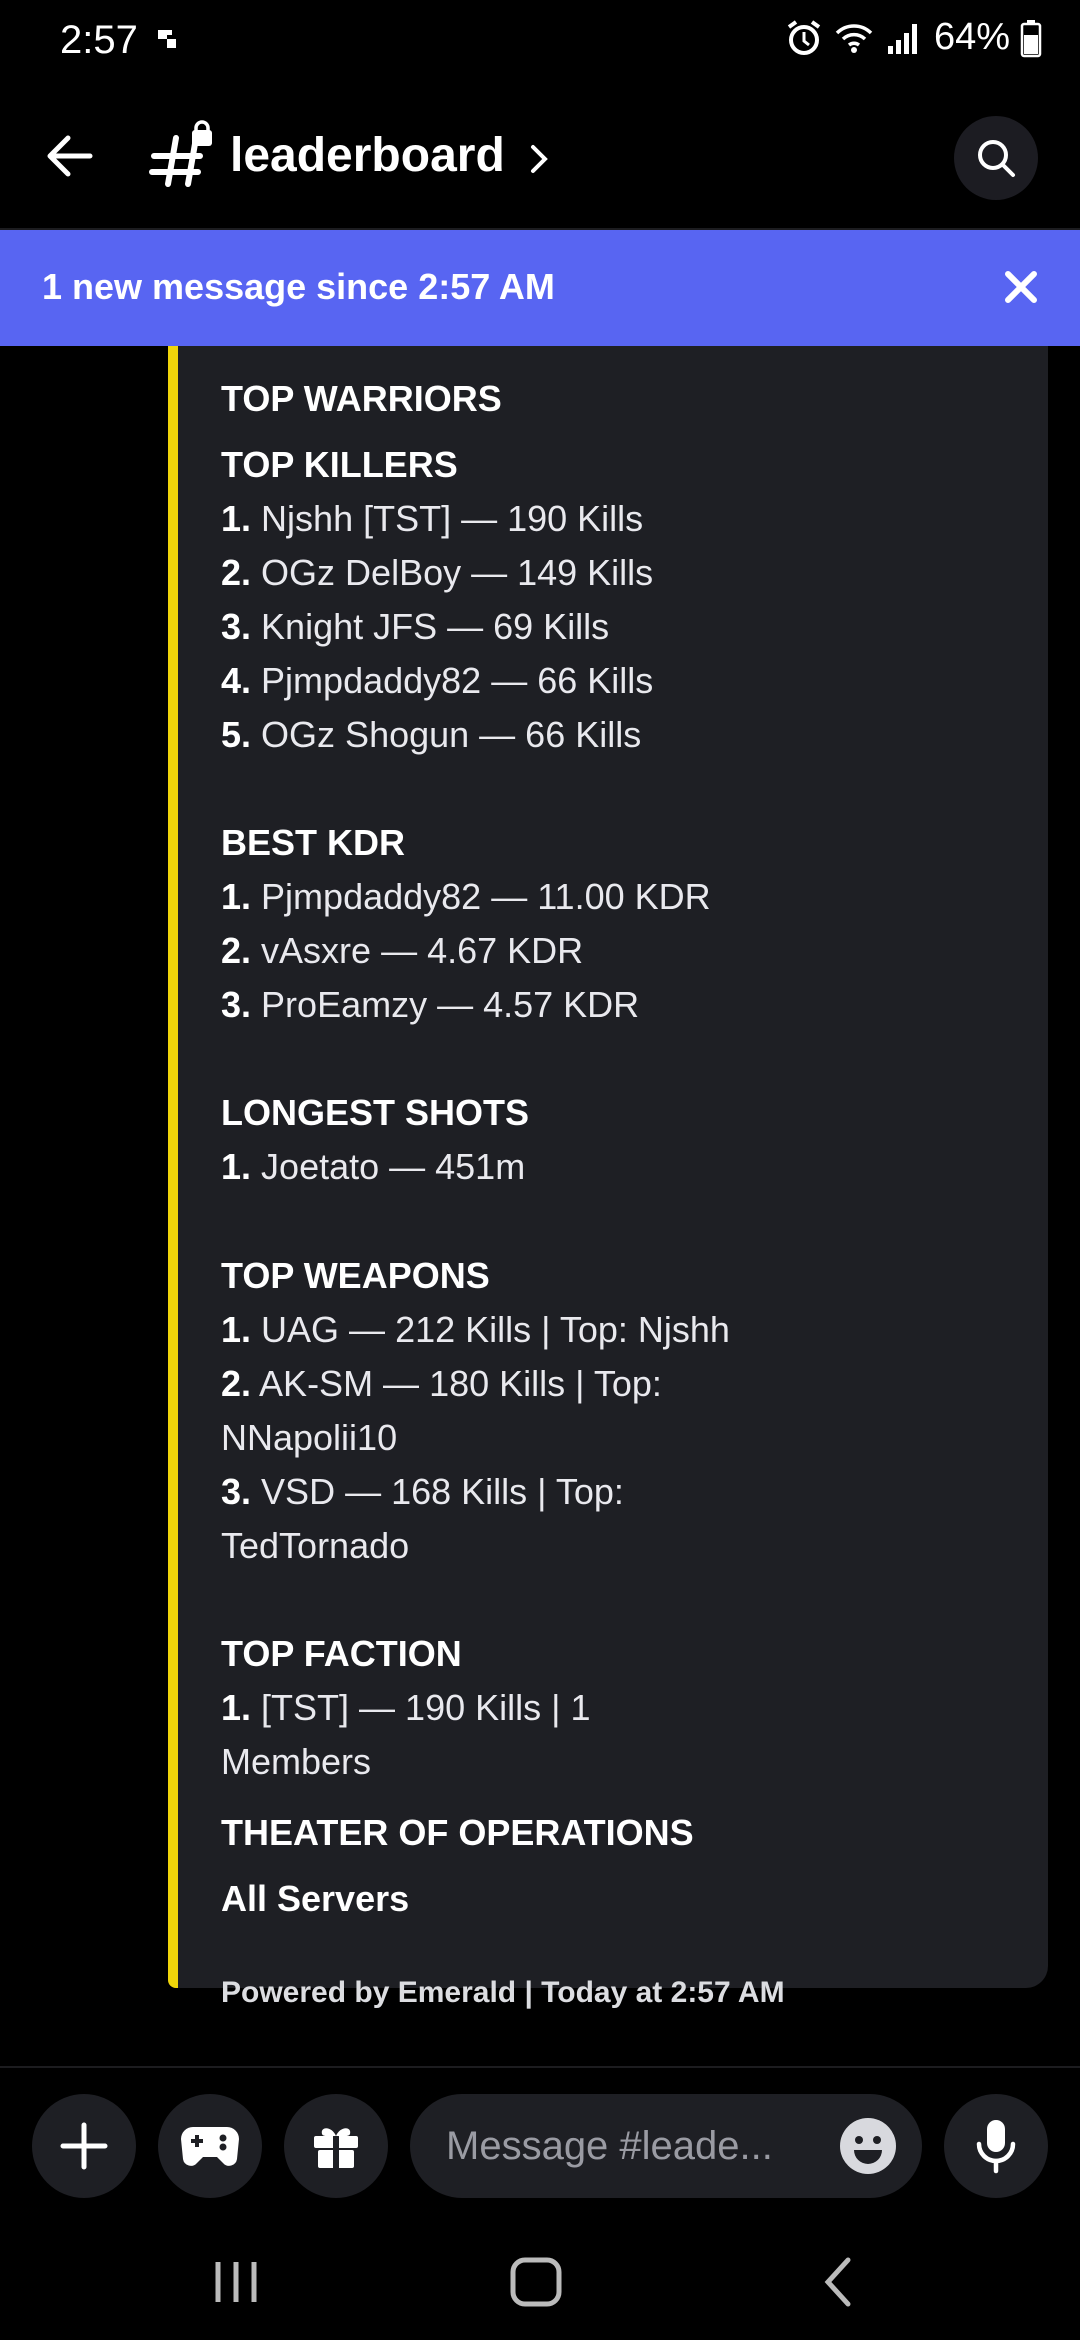 The height and width of the screenshot is (2340, 1080). I want to click on activities-button, so click(210, 2146).